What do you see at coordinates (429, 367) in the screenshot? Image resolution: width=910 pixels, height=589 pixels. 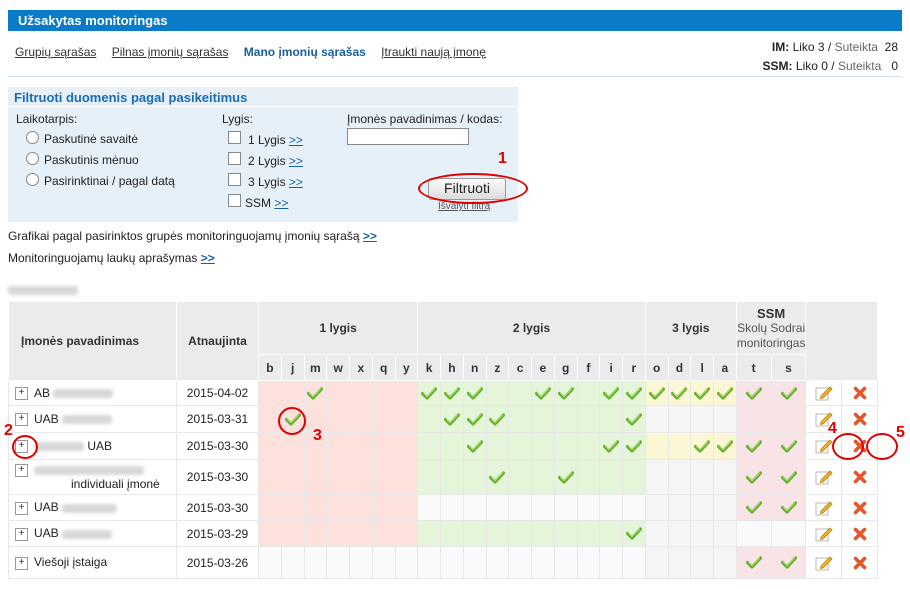 I see `column-header-k: k` at bounding box center [429, 367].